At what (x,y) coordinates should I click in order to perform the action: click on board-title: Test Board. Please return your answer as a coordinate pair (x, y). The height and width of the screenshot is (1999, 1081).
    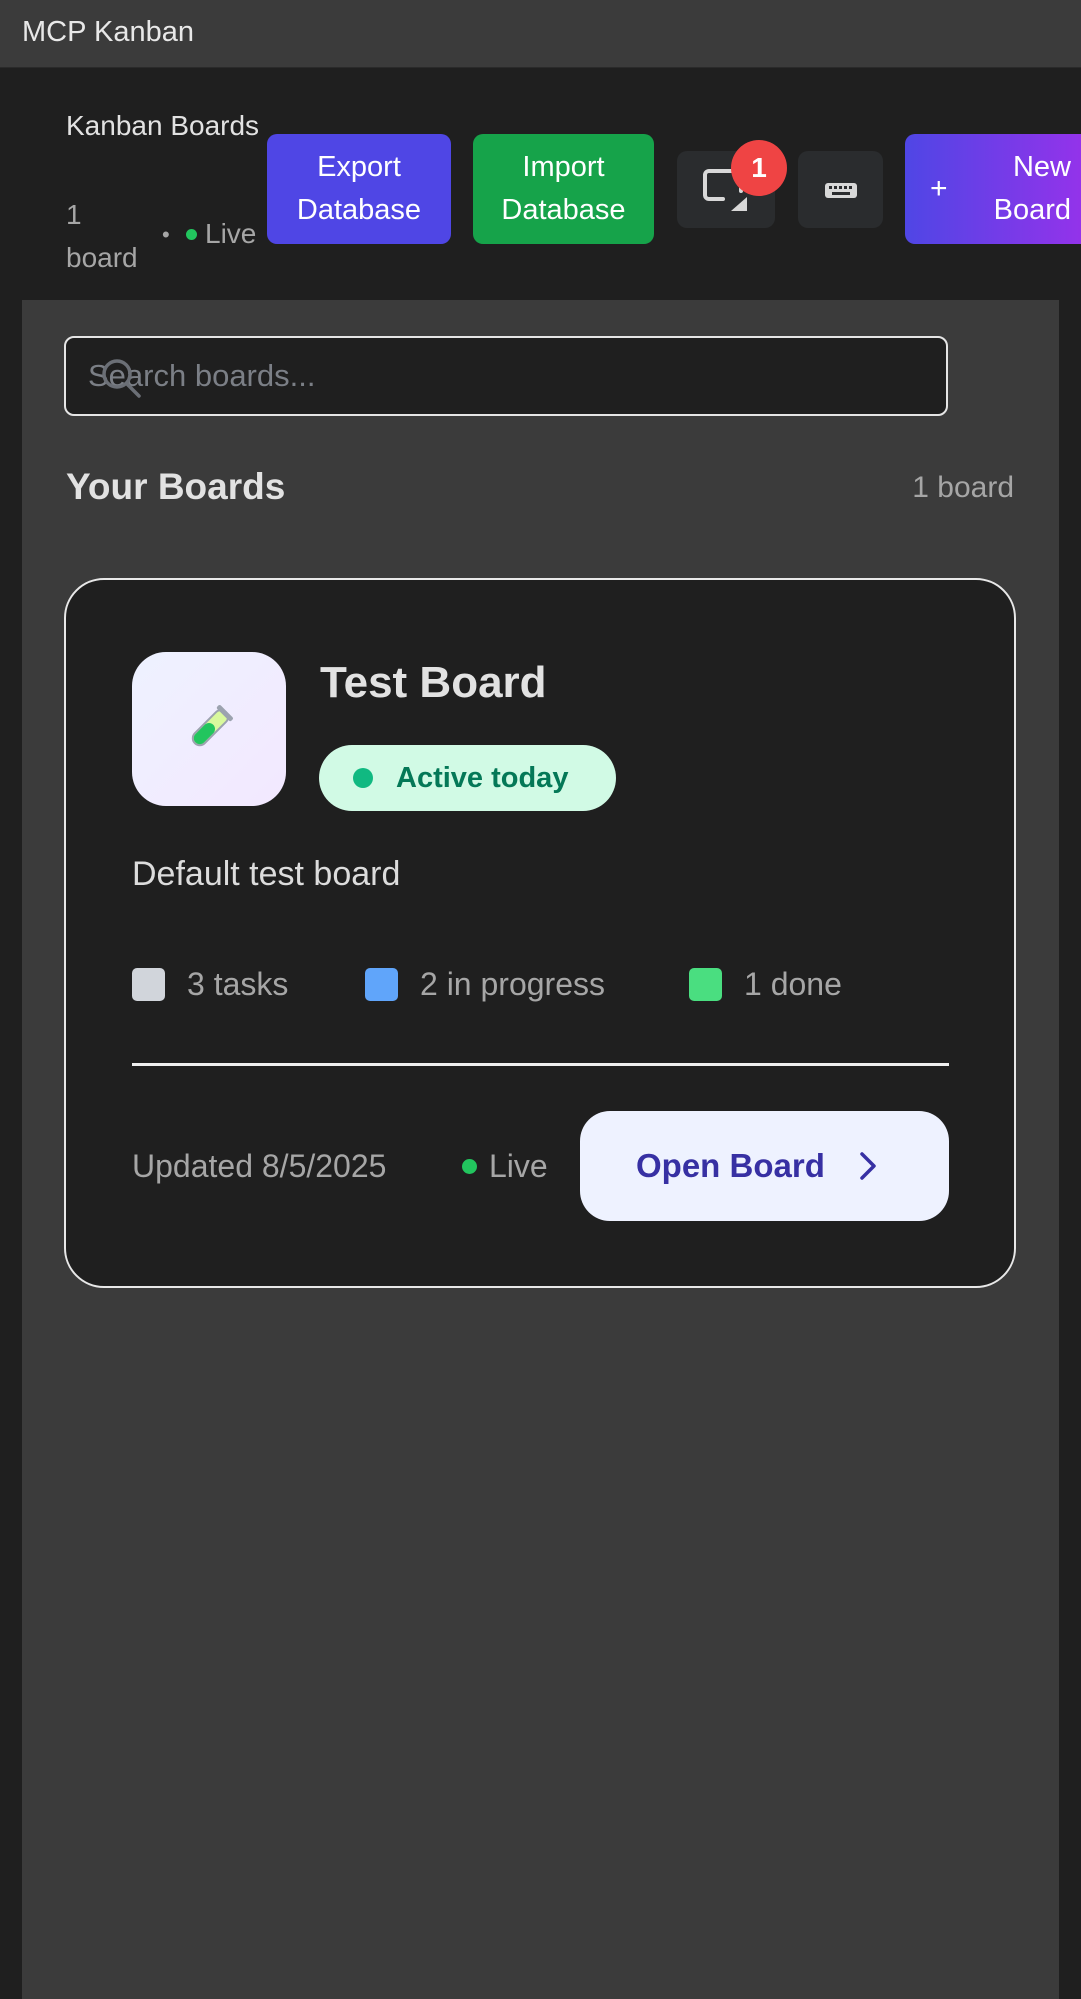
    Looking at the image, I should click on (433, 682).